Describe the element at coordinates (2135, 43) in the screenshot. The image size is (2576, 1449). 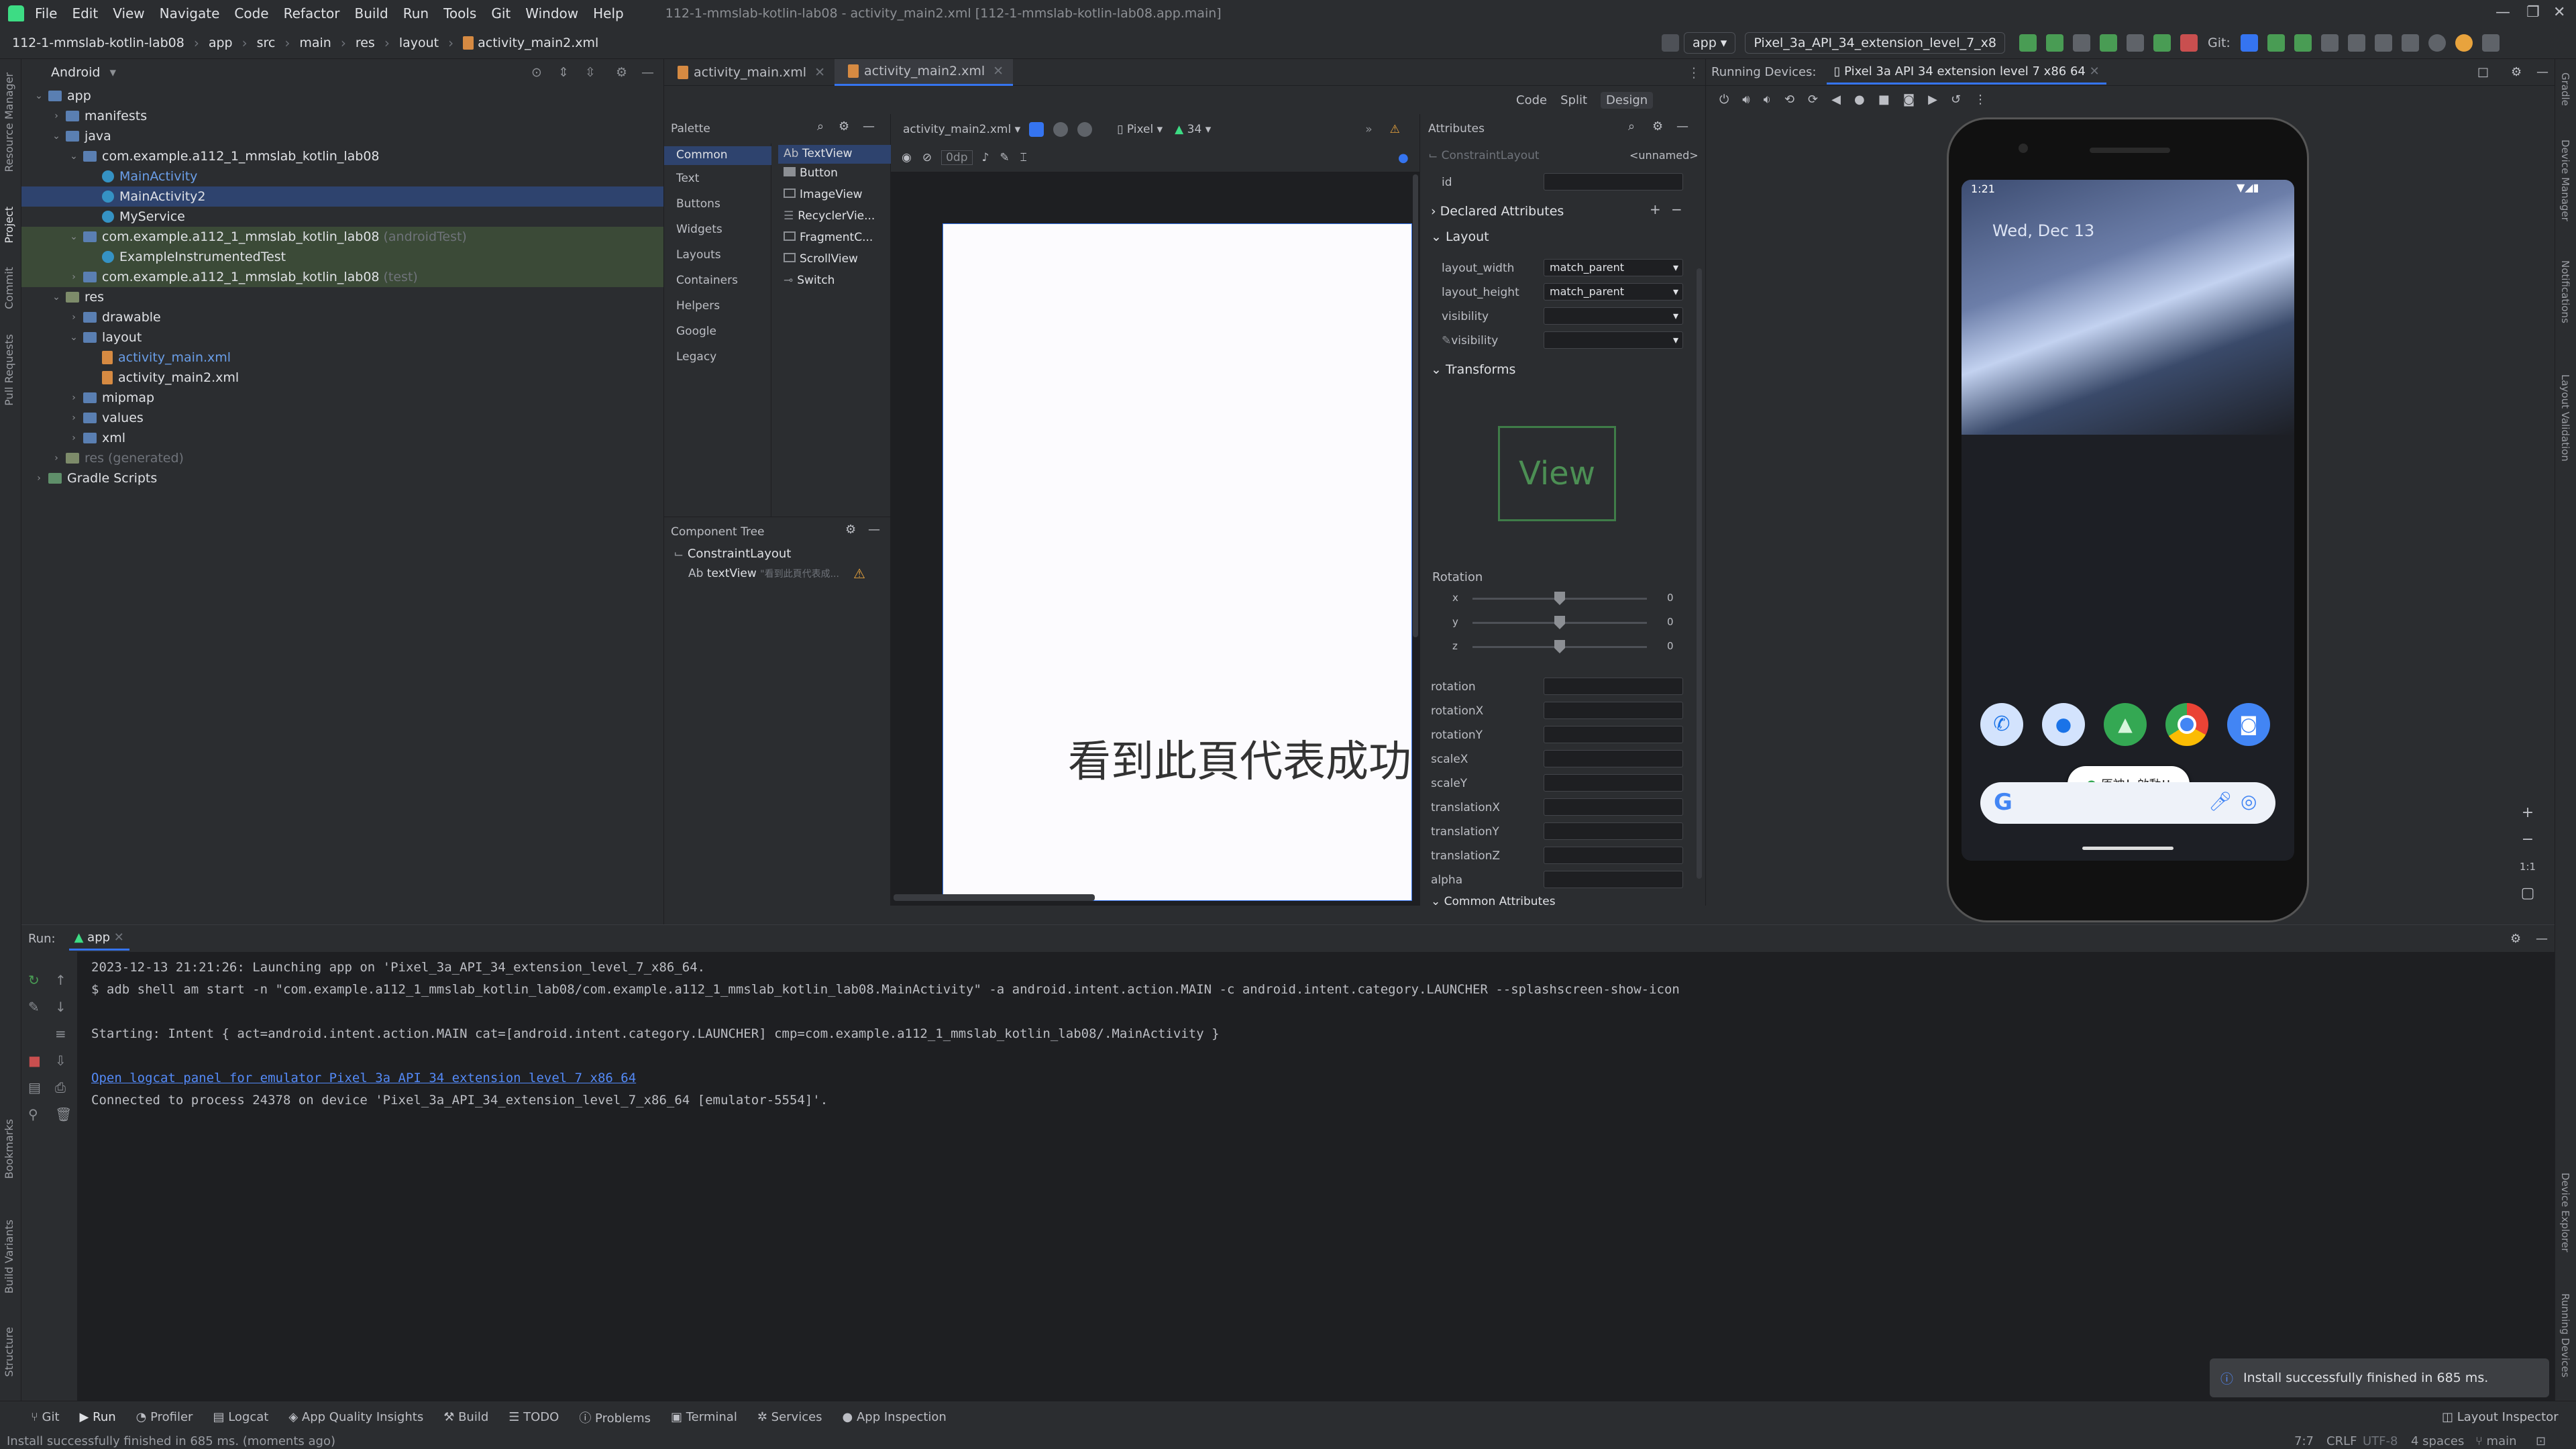
I see `profile-icon` at that location.